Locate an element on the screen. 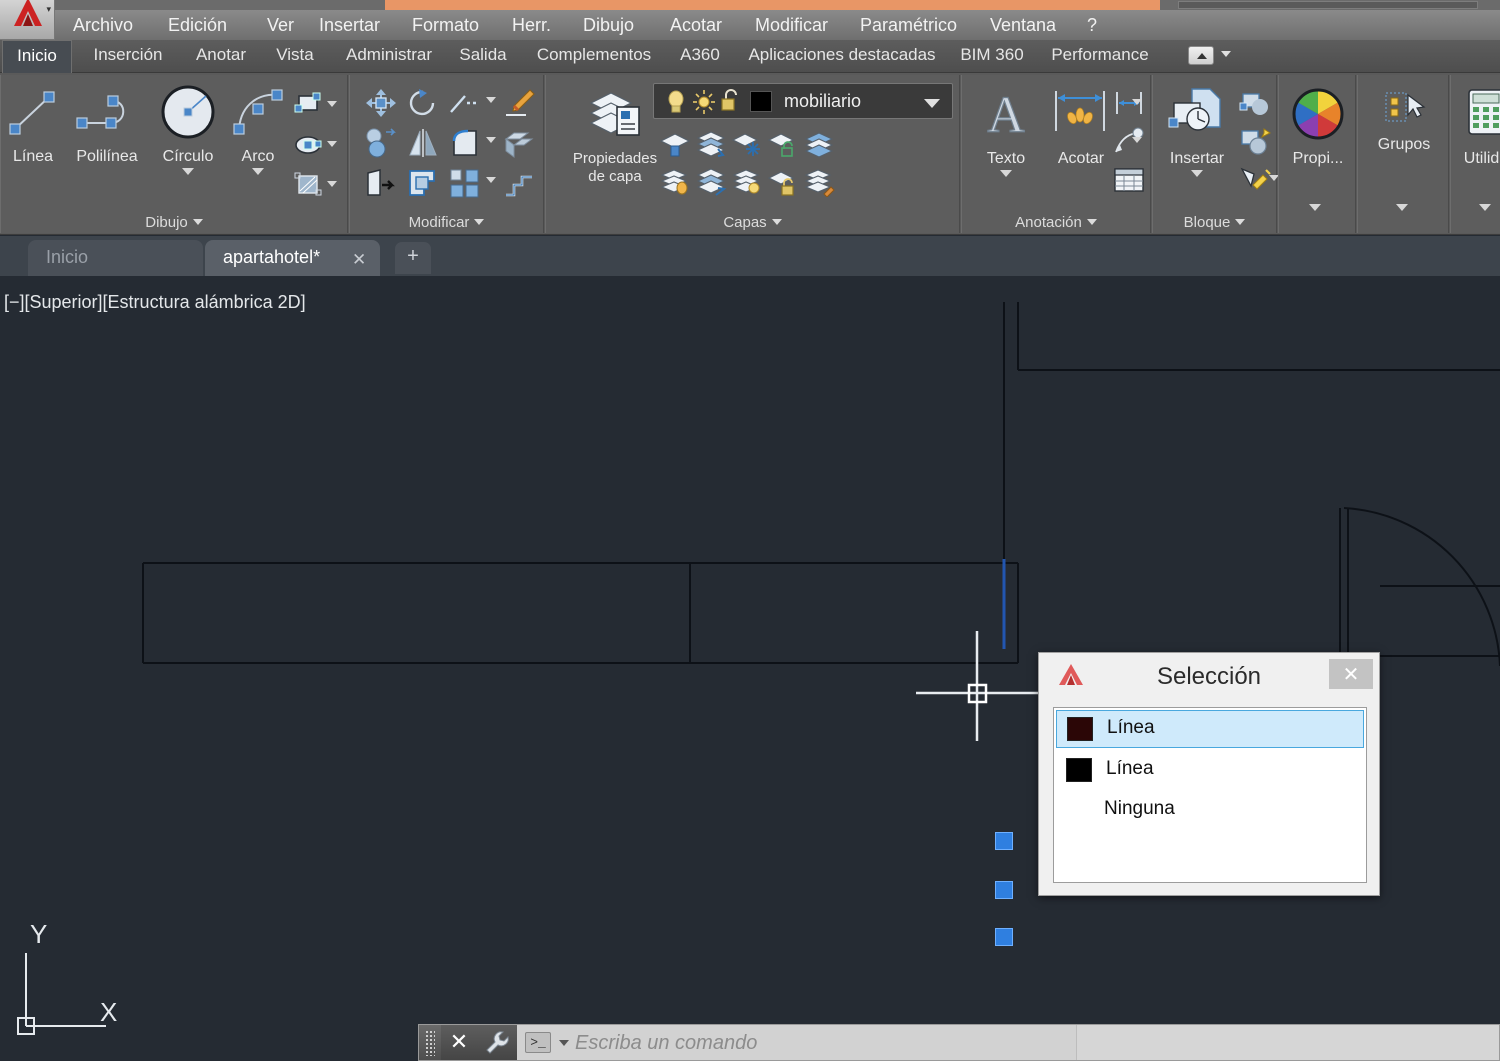  mirror-button is located at coordinates (423, 145).